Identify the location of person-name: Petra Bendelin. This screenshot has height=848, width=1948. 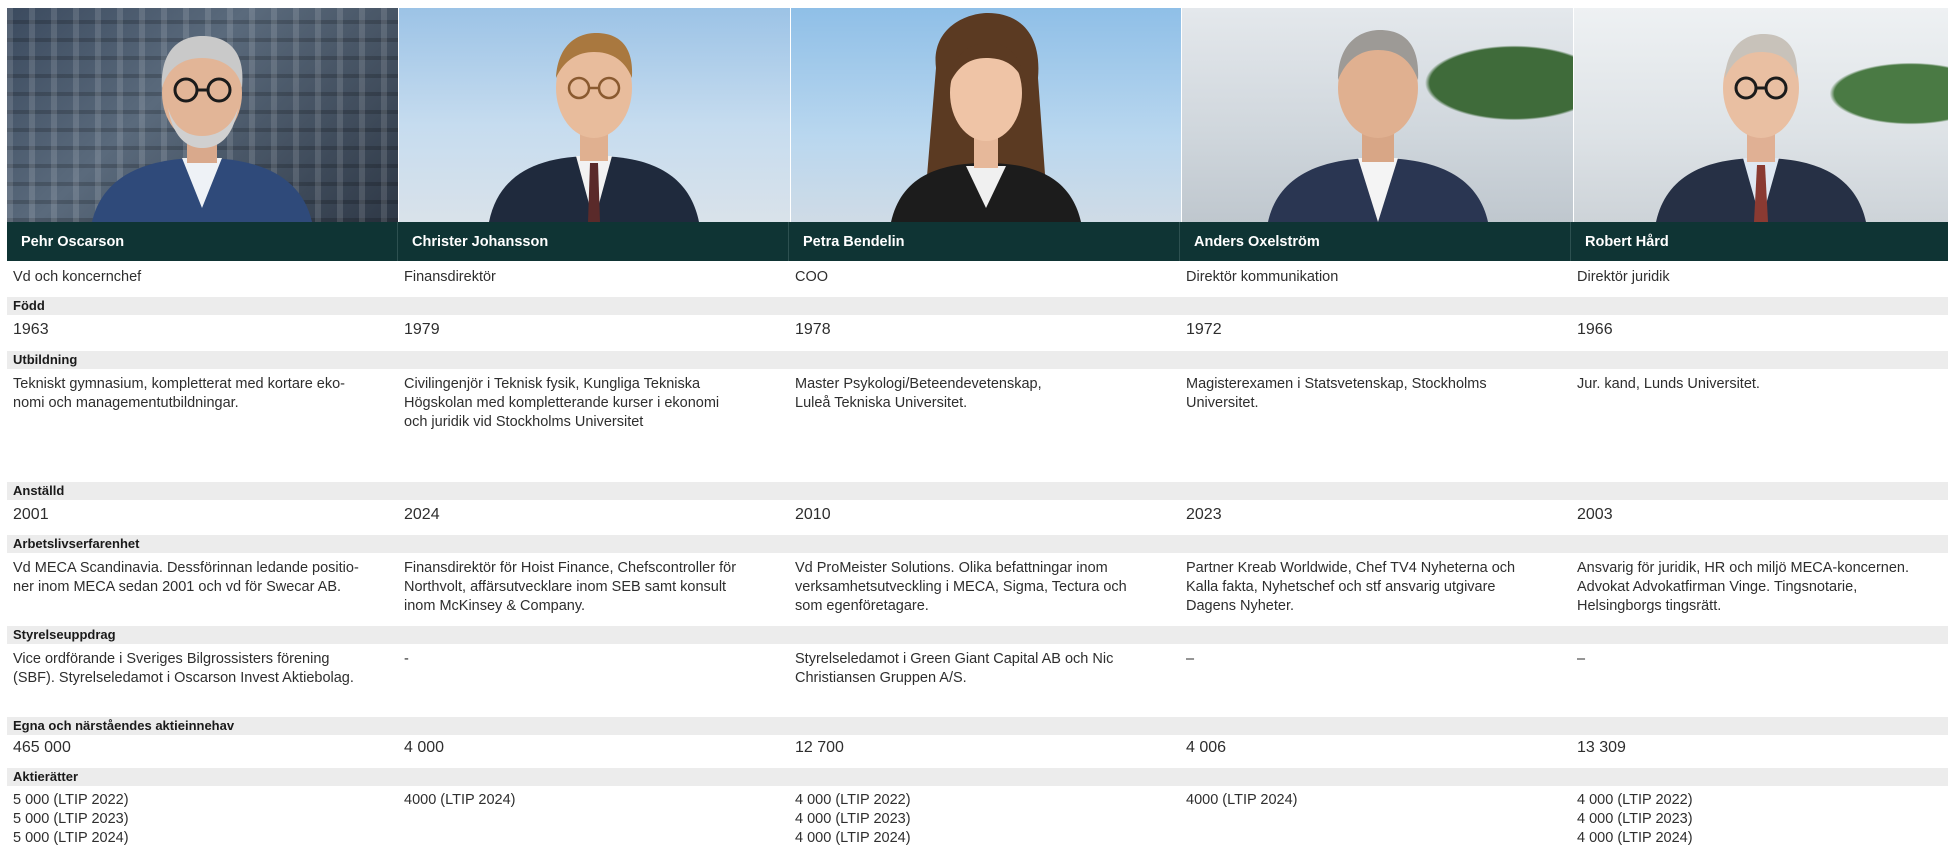
(984, 241).